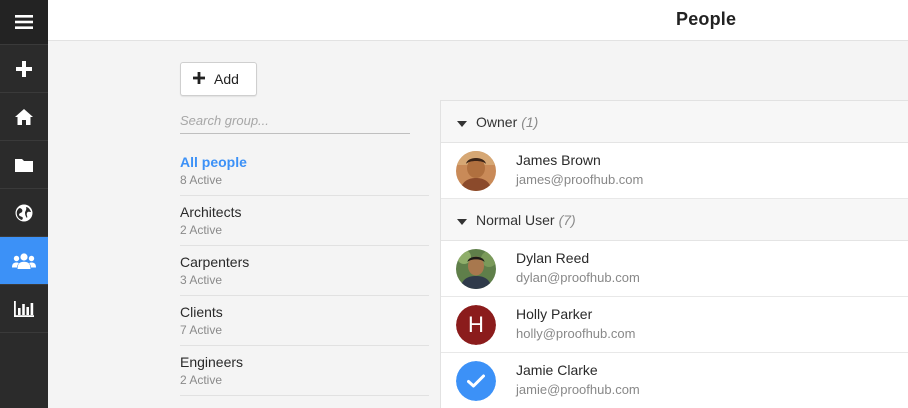 This screenshot has width=908, height=408. I want to click on add-button-label: Add, so click(226, 79).